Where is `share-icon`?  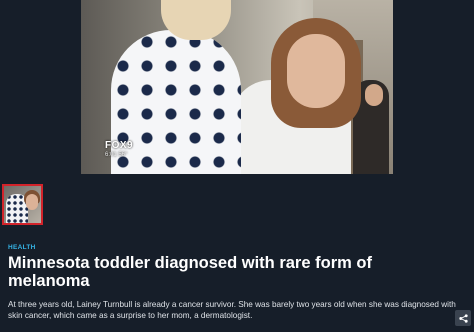 share-icon is located at coordinates (463, 318).